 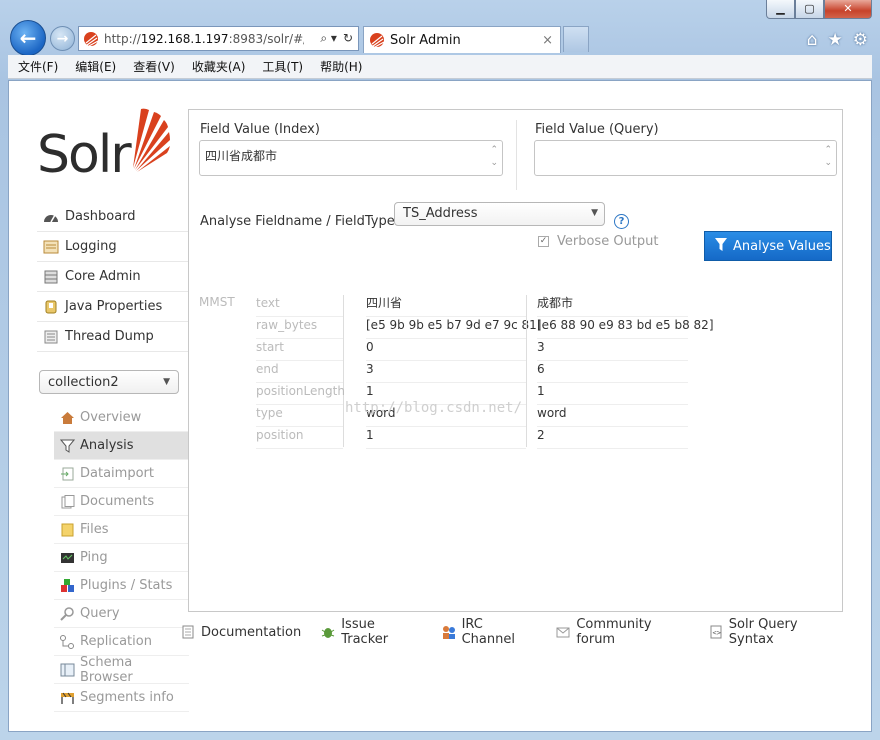 I want to click on analyse-values-label: Analyse Values, so click(x=782, y=246).